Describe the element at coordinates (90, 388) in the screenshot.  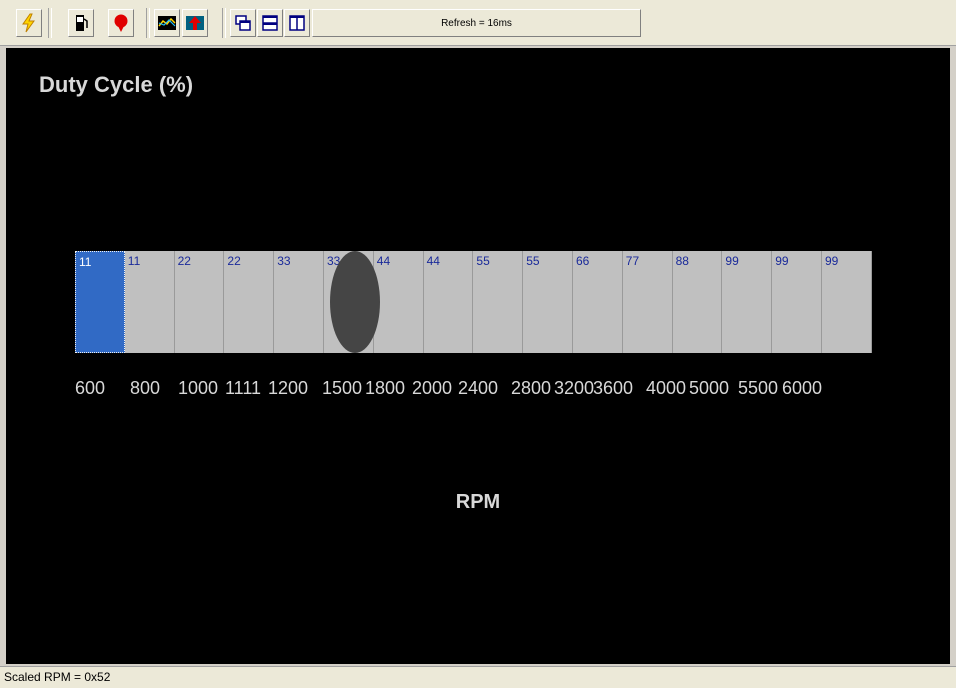
I see `rpm-tick-label: 600` at that location.